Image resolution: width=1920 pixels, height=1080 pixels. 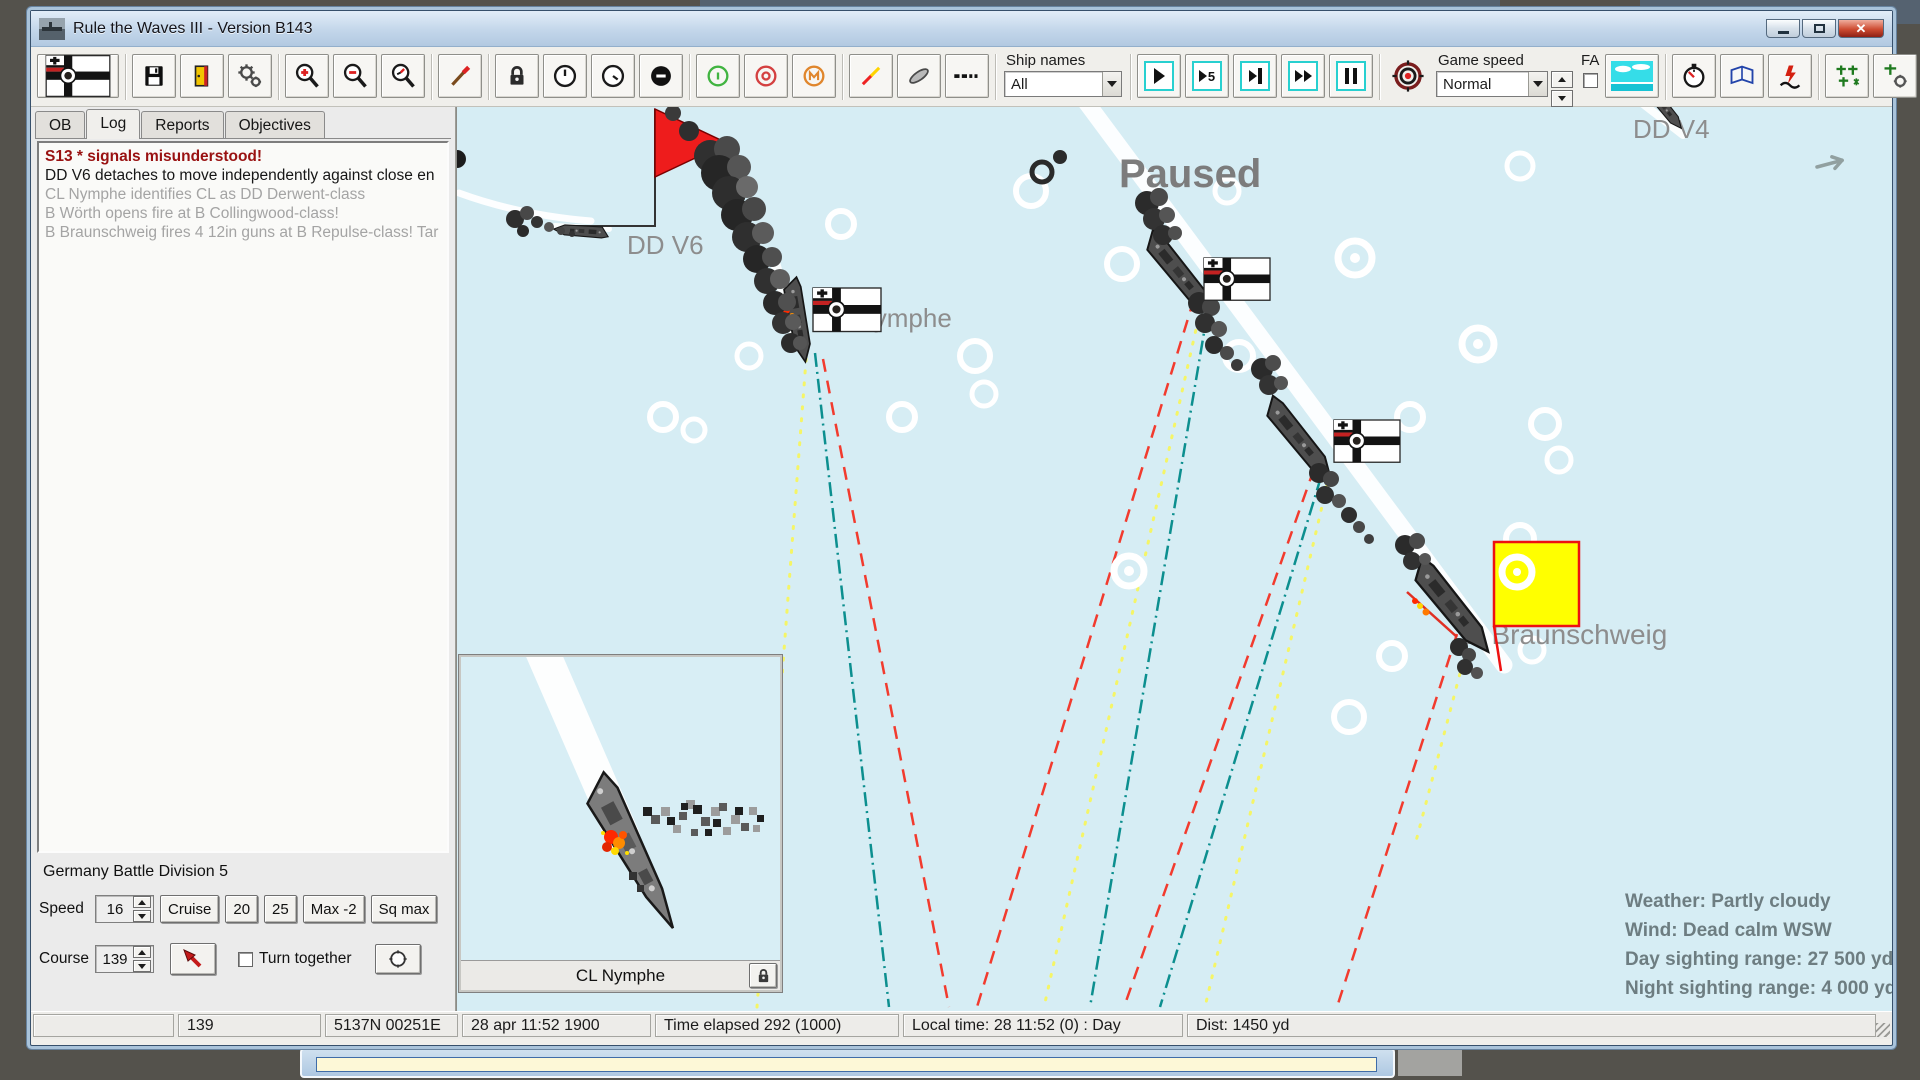 I want to click on save-icon, so click(x=154, y=76).